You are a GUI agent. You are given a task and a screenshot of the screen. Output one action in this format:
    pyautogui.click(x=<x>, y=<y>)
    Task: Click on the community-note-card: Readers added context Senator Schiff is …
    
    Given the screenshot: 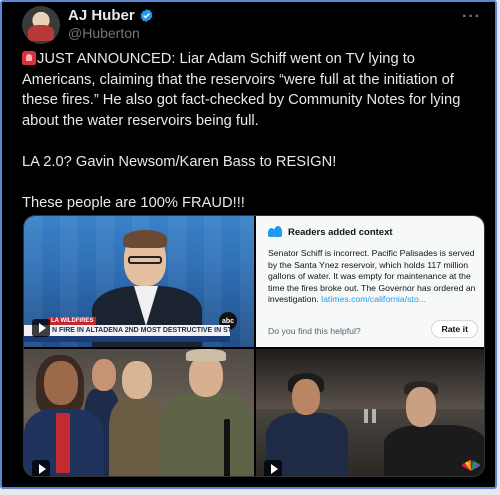 What is the action you would take?
    pyautogui.click(x=370, y=281)
    